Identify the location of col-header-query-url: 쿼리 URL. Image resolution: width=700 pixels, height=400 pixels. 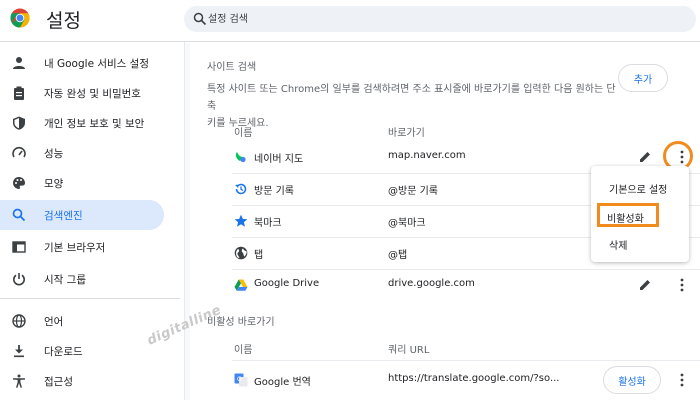
(409, 350).